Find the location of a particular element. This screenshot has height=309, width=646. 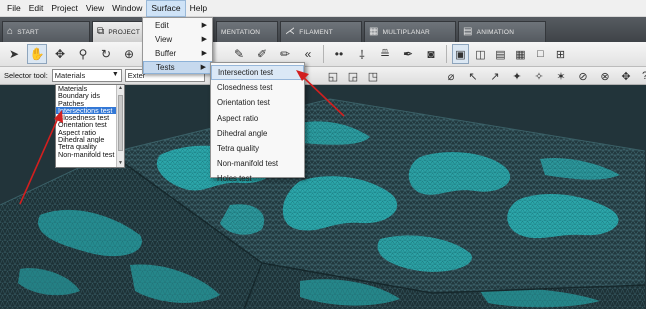

pen-icon: ✒ is located at coordinates (408, 54).